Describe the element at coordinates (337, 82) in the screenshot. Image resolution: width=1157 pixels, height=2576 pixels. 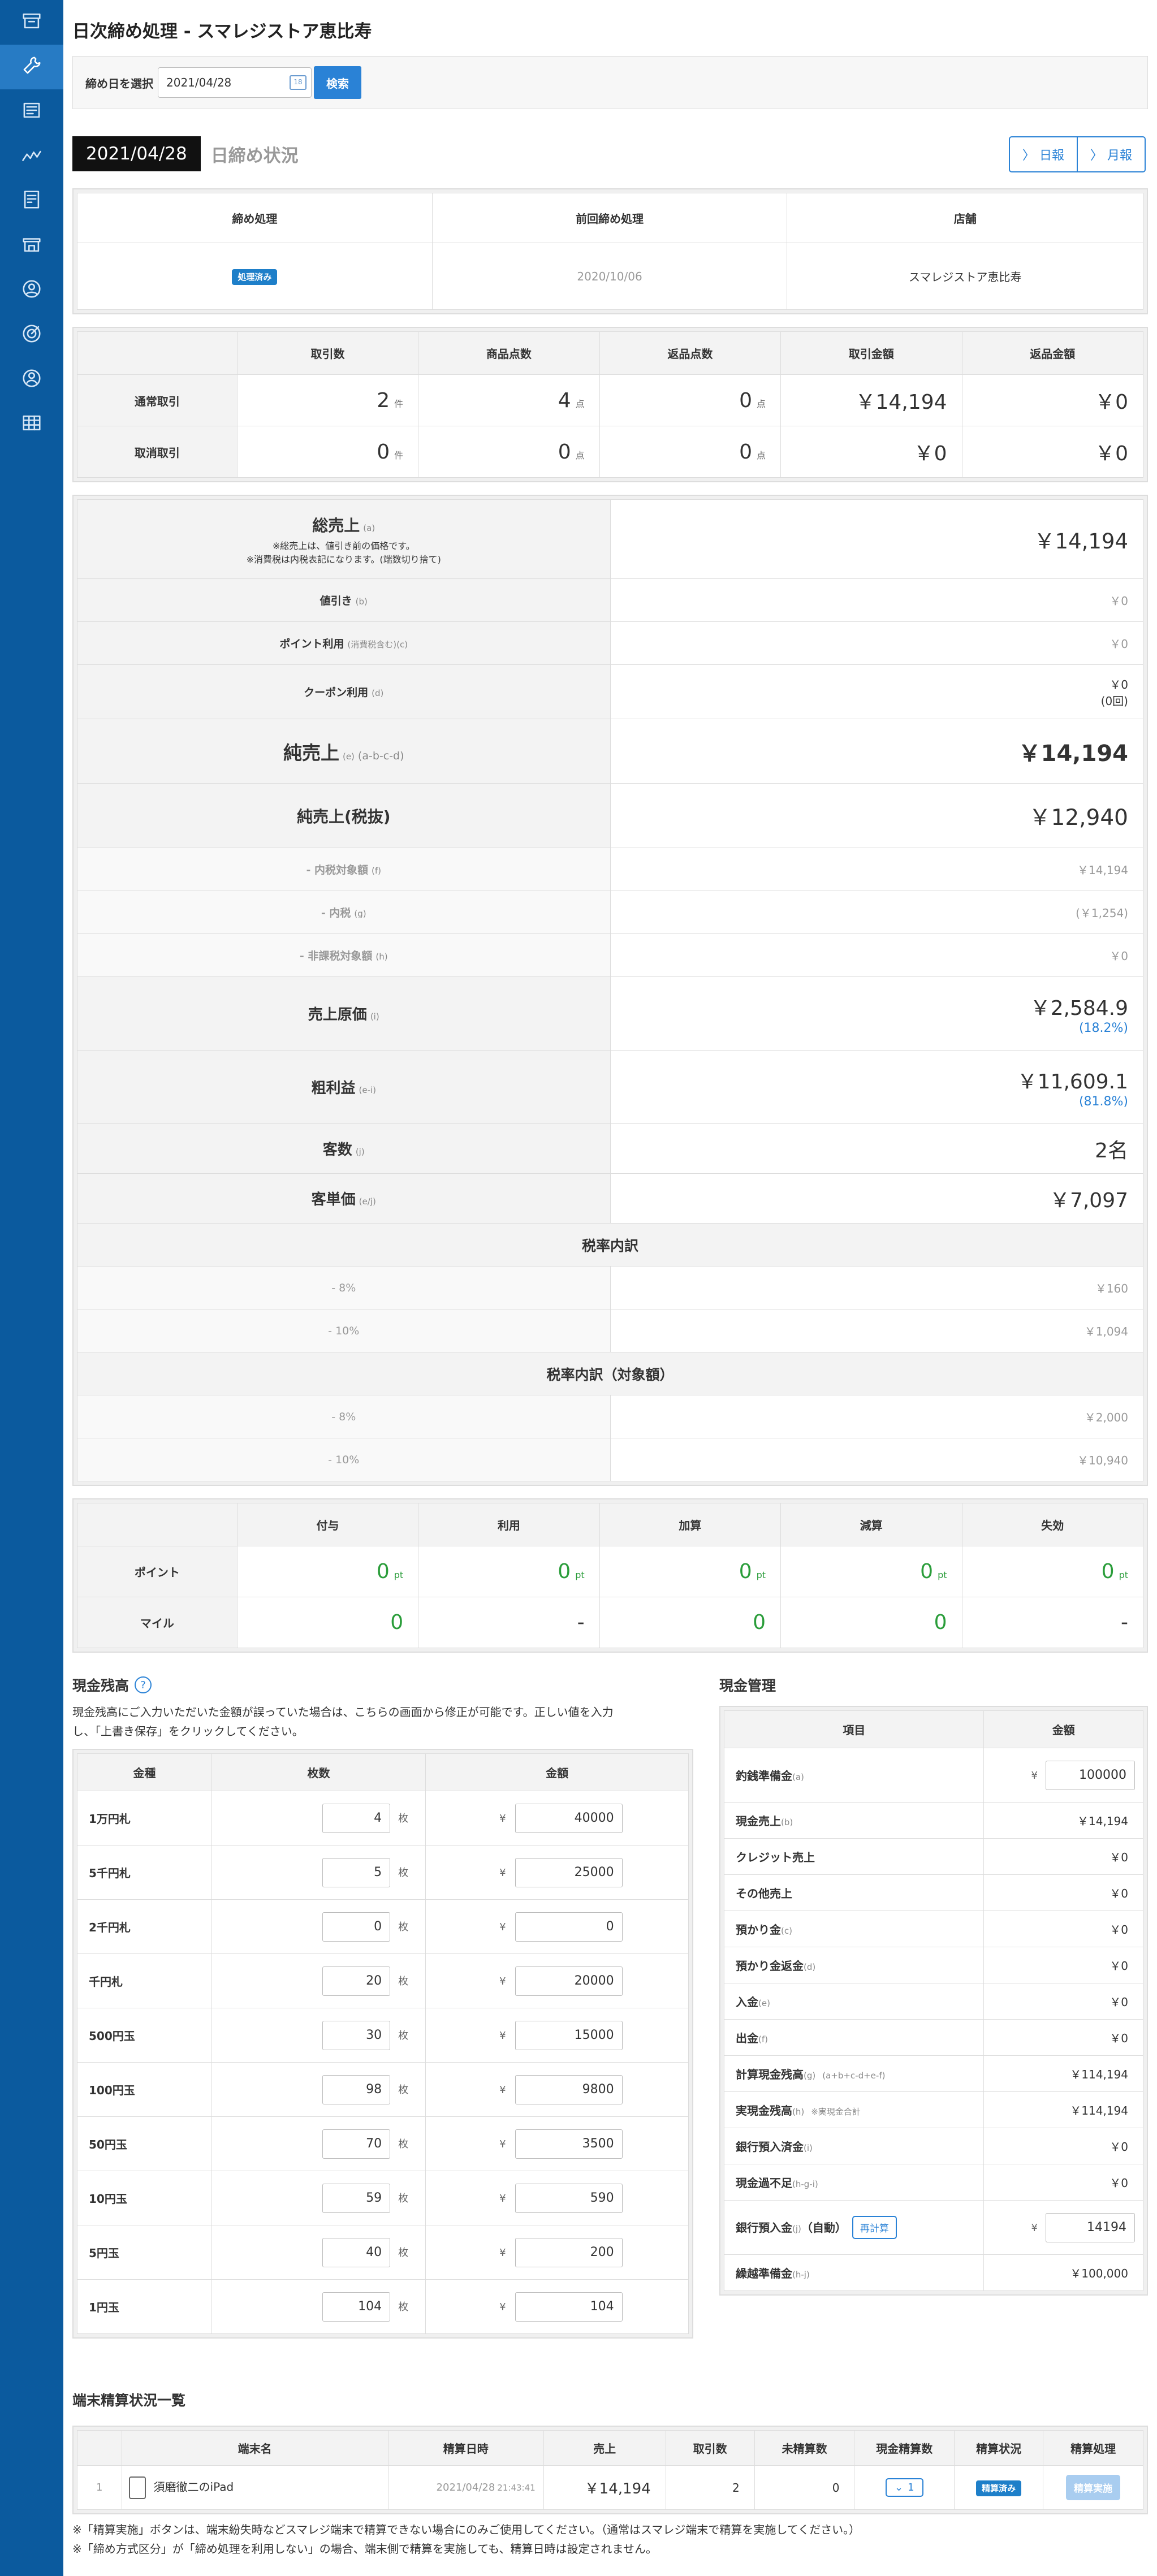
I see `search-button: 検索` at that location.